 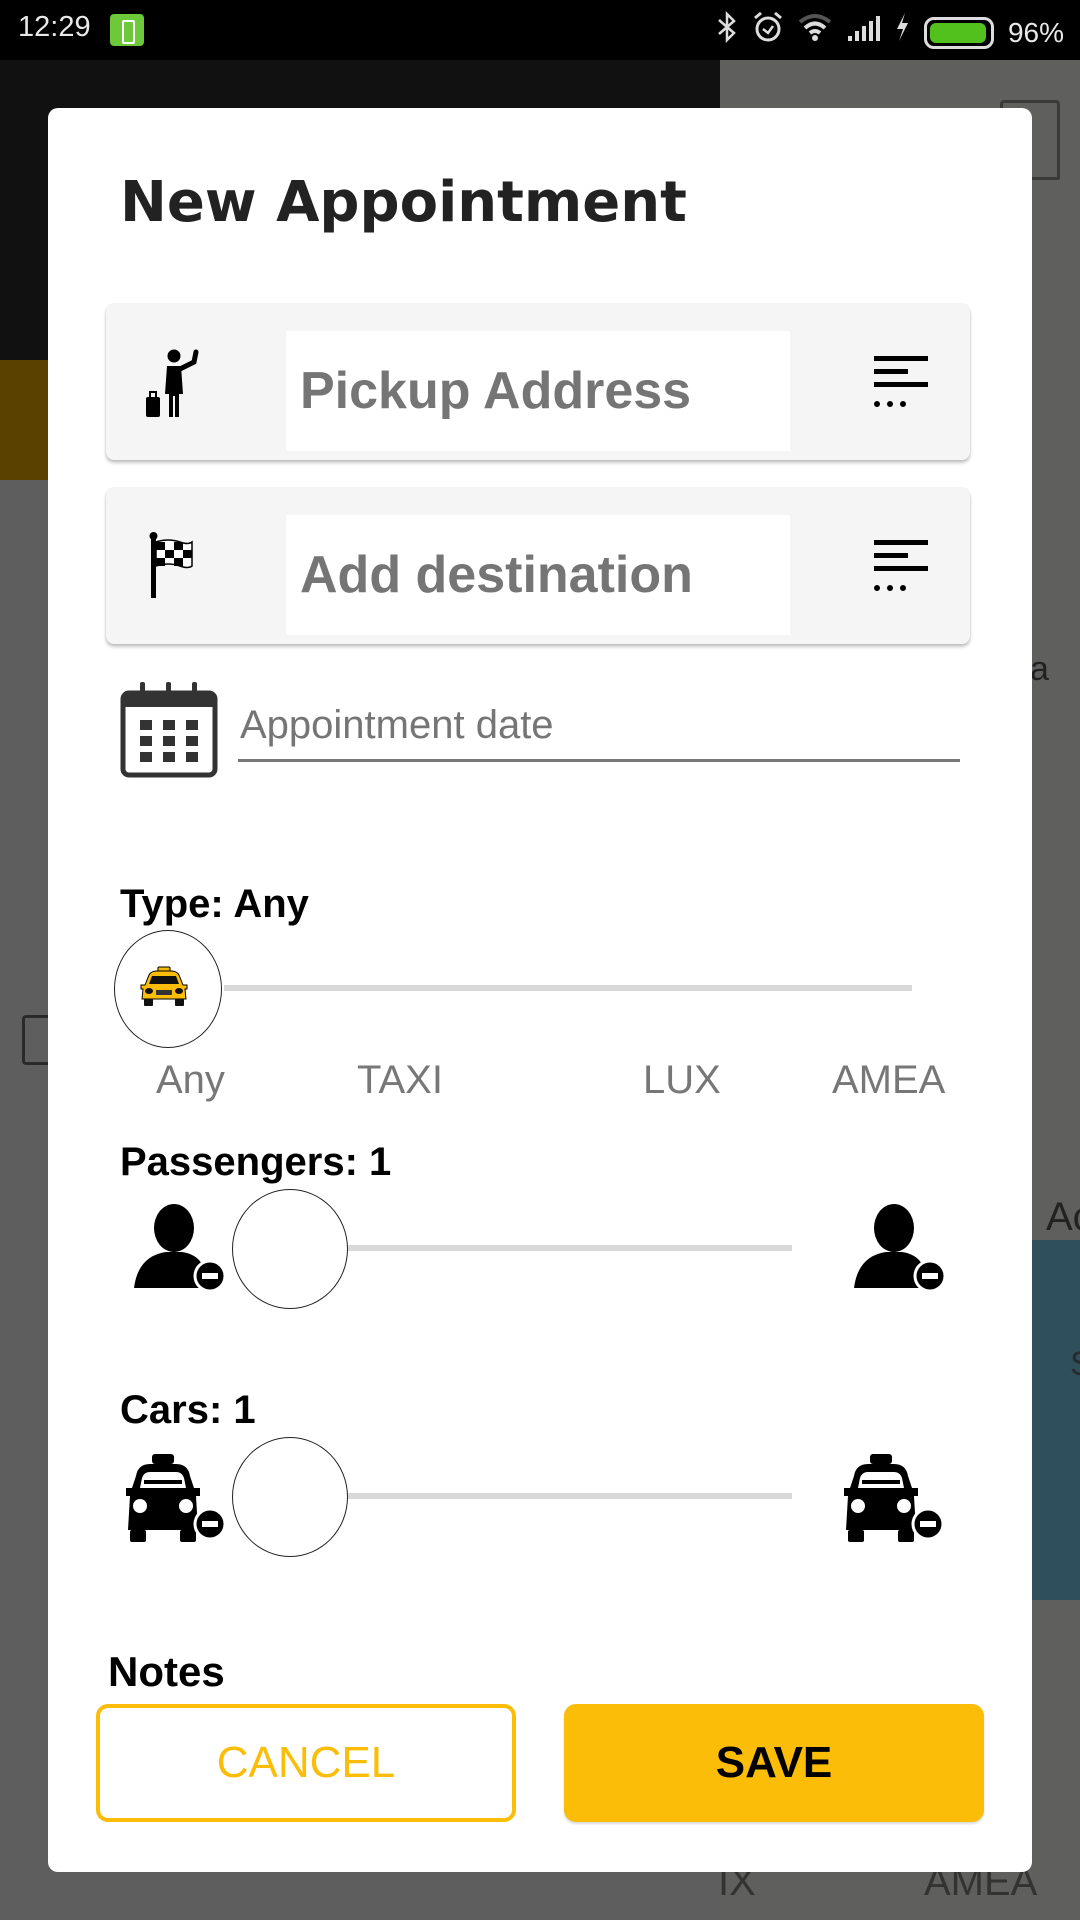 What do you see at coordinates (538, 575) in the screenshot?
I see `destination-input: Add destination` at bounding box center [538, 575].